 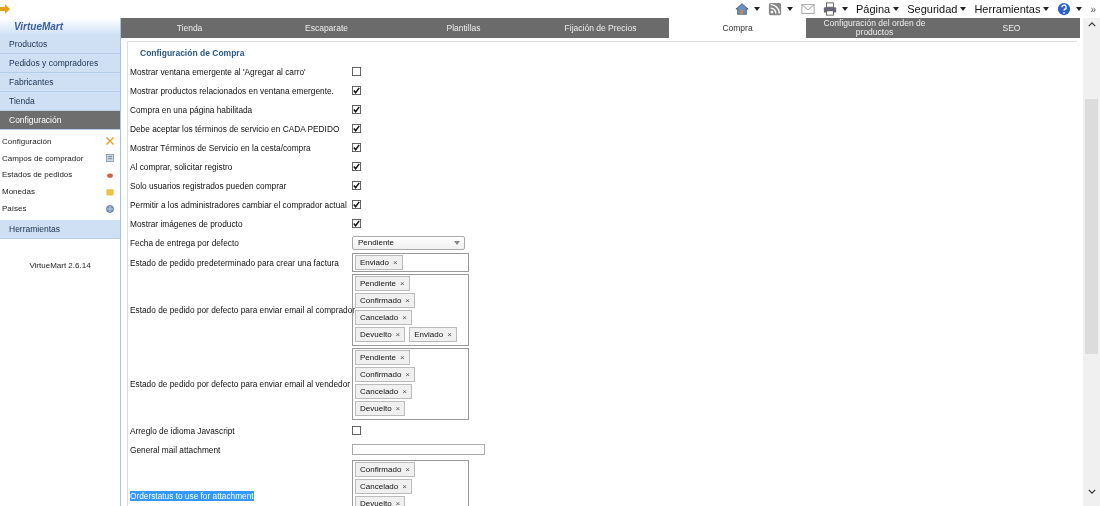 What do you see at coordinates (238, 204) in the screenshot?
I see `field-label: Permitir a los administradores cambiar el comprador actual` at bounding box center [238, 204].